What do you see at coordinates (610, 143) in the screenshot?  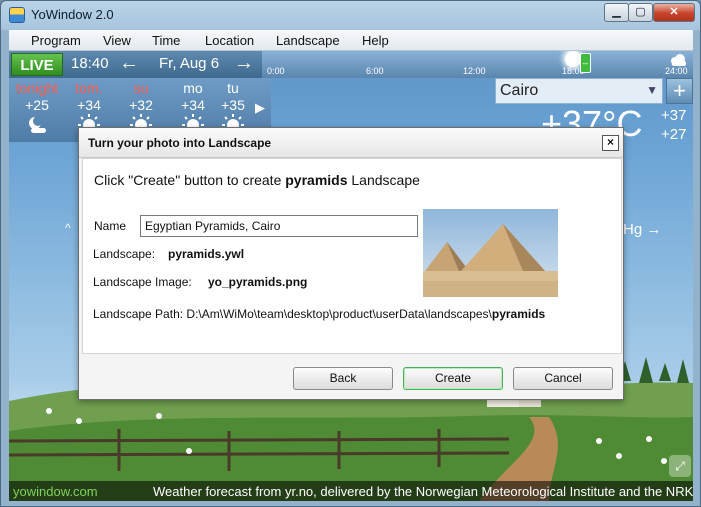 I see `dialog-close-button: ×` at bounding box center [610, 143].